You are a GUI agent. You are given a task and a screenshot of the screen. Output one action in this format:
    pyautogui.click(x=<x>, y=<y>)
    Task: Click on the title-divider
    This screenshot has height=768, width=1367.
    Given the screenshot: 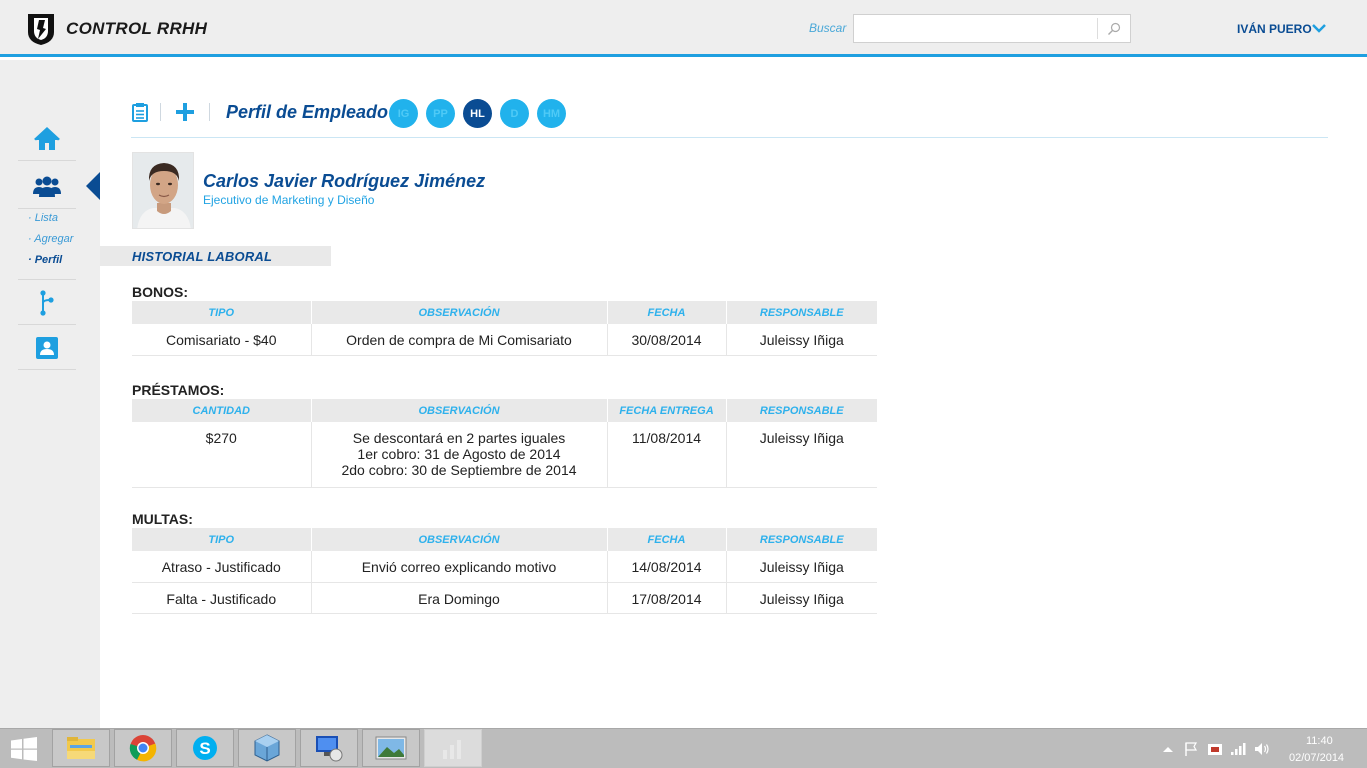 What is the action you would take?
    pyautogui.click(x=729, y=137)
    